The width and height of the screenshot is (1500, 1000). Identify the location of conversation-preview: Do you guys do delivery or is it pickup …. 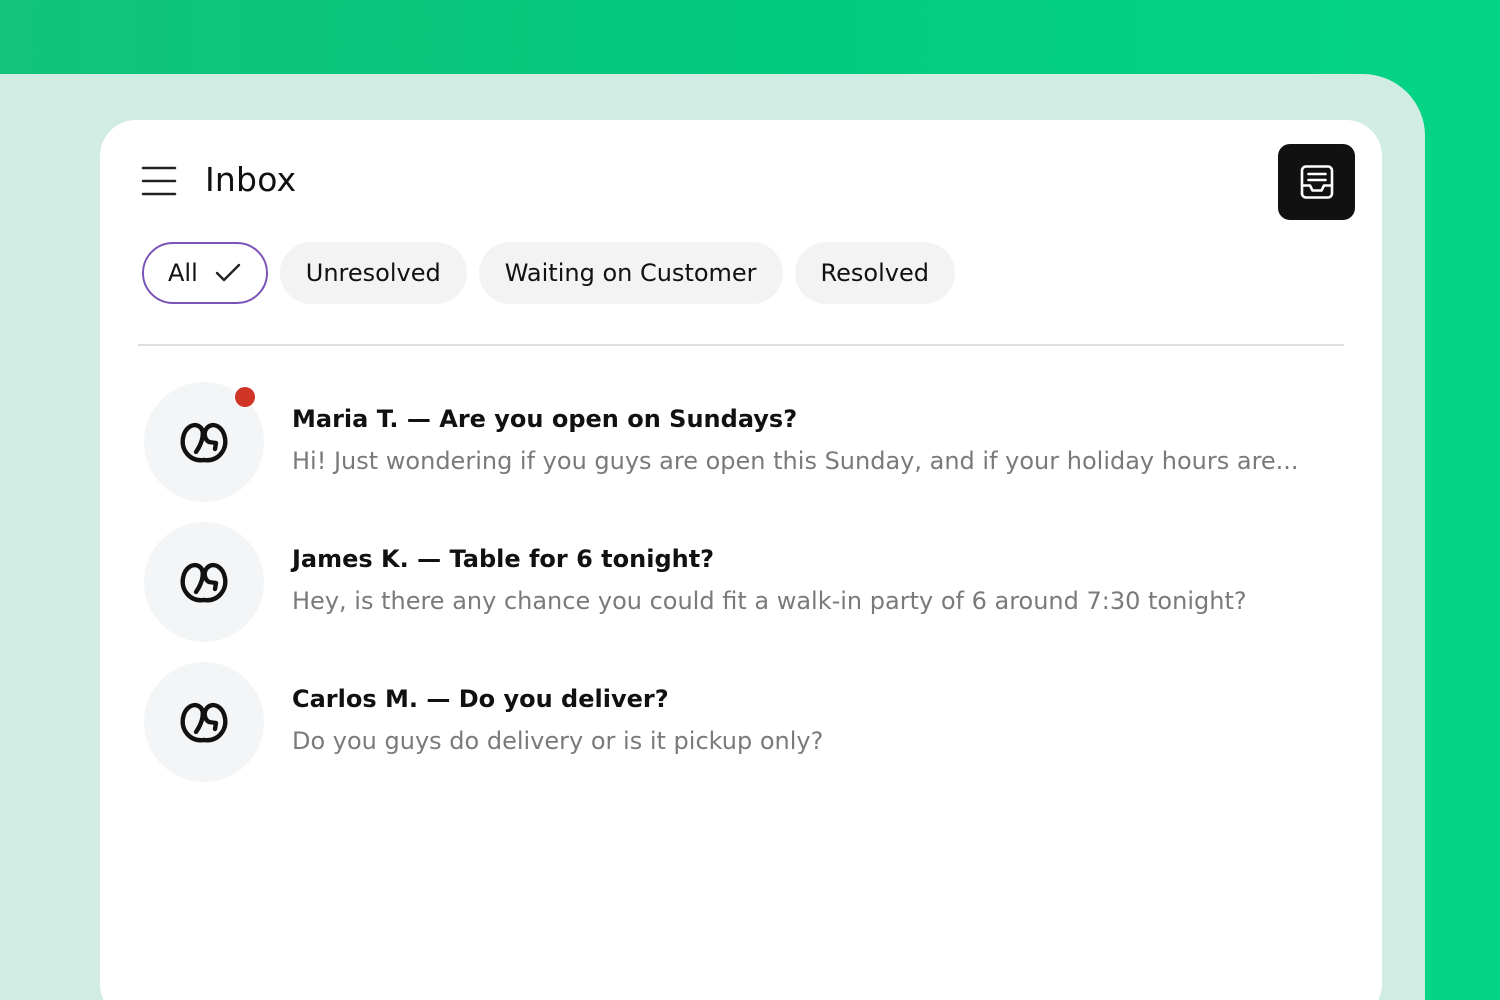
(558, 741).